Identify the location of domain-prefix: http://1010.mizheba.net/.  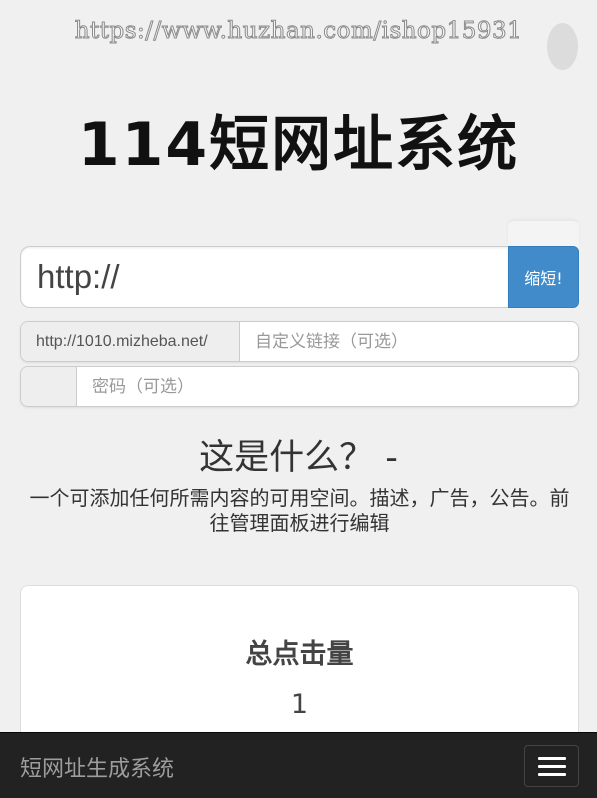
(130, 341).